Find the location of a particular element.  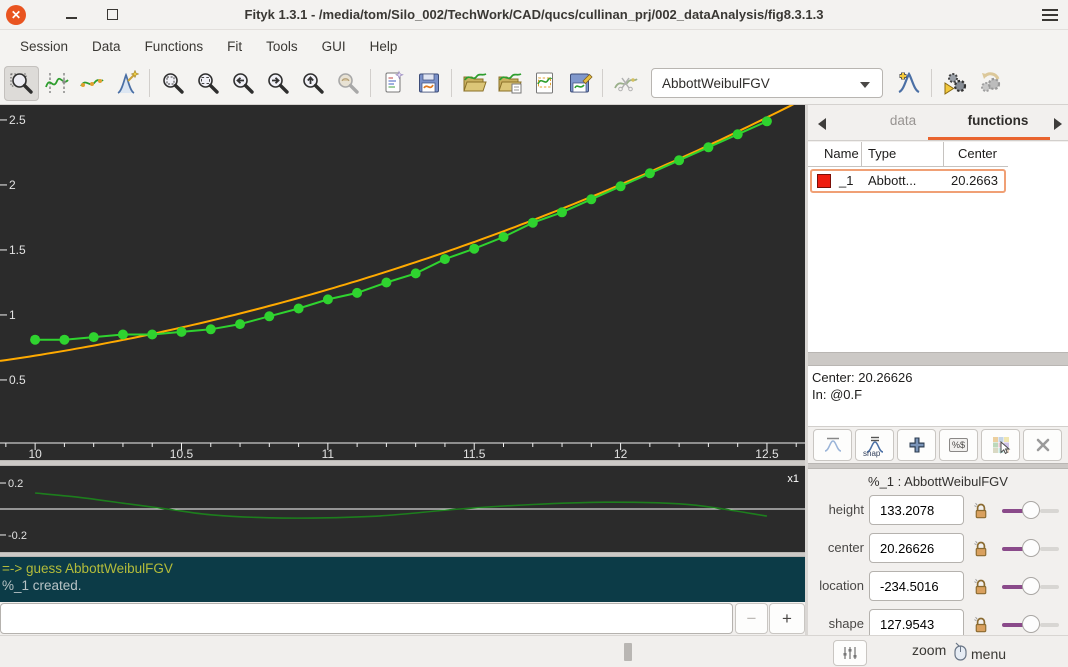

script-editor-icon is located at coordinates (394, 81).